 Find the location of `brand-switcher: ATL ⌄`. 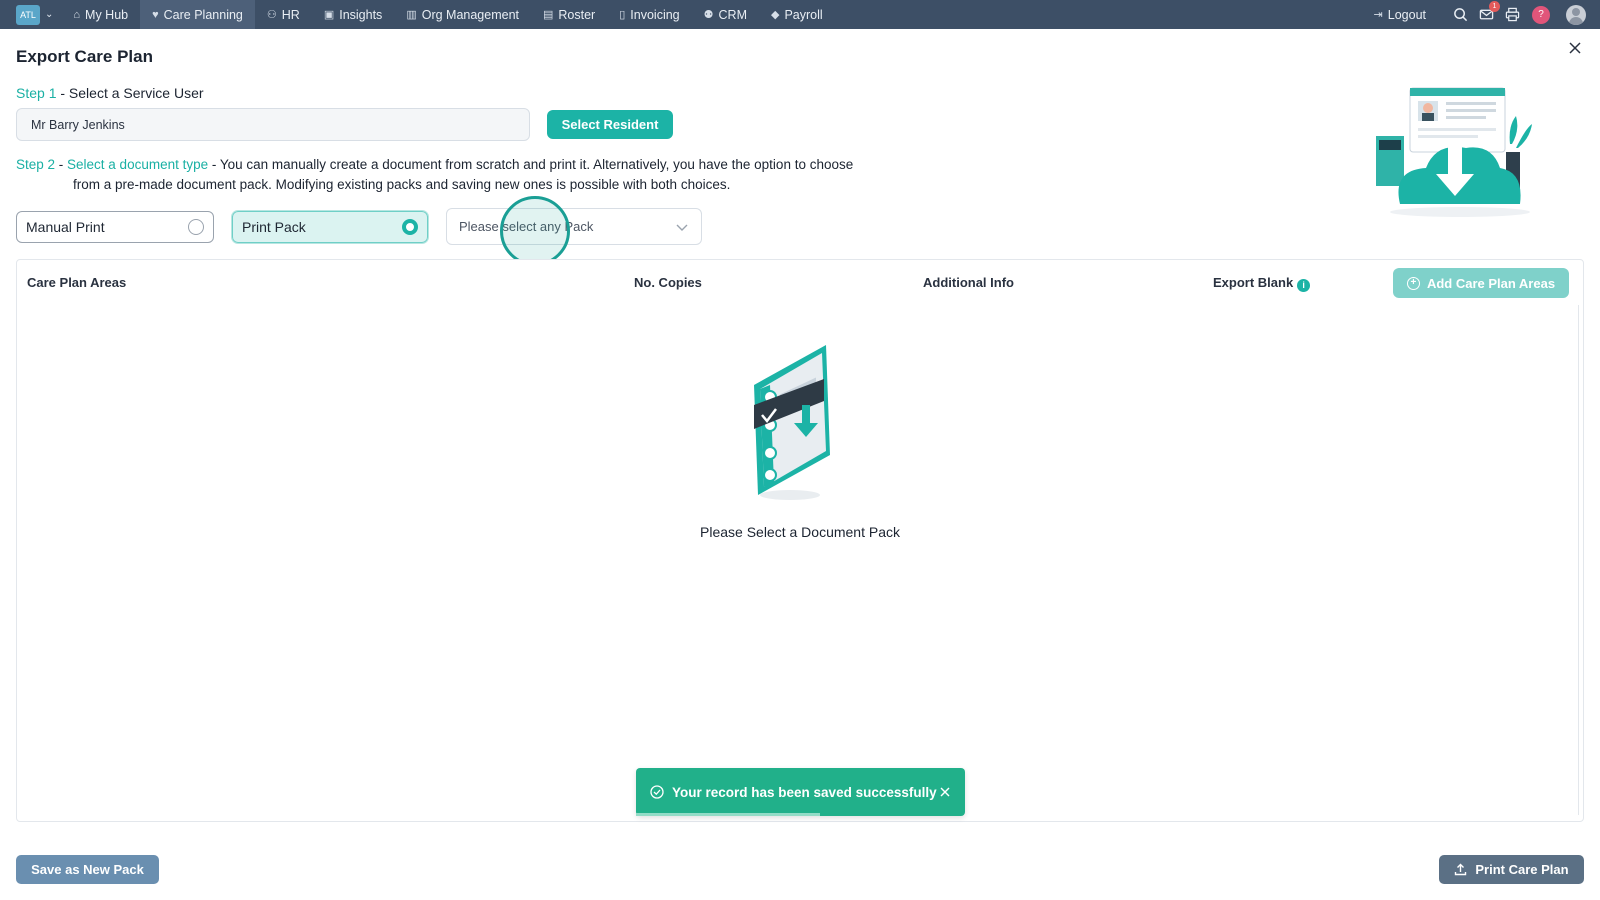

brand-switcher: ATL ⌄ is located at coordinates (35, 14).